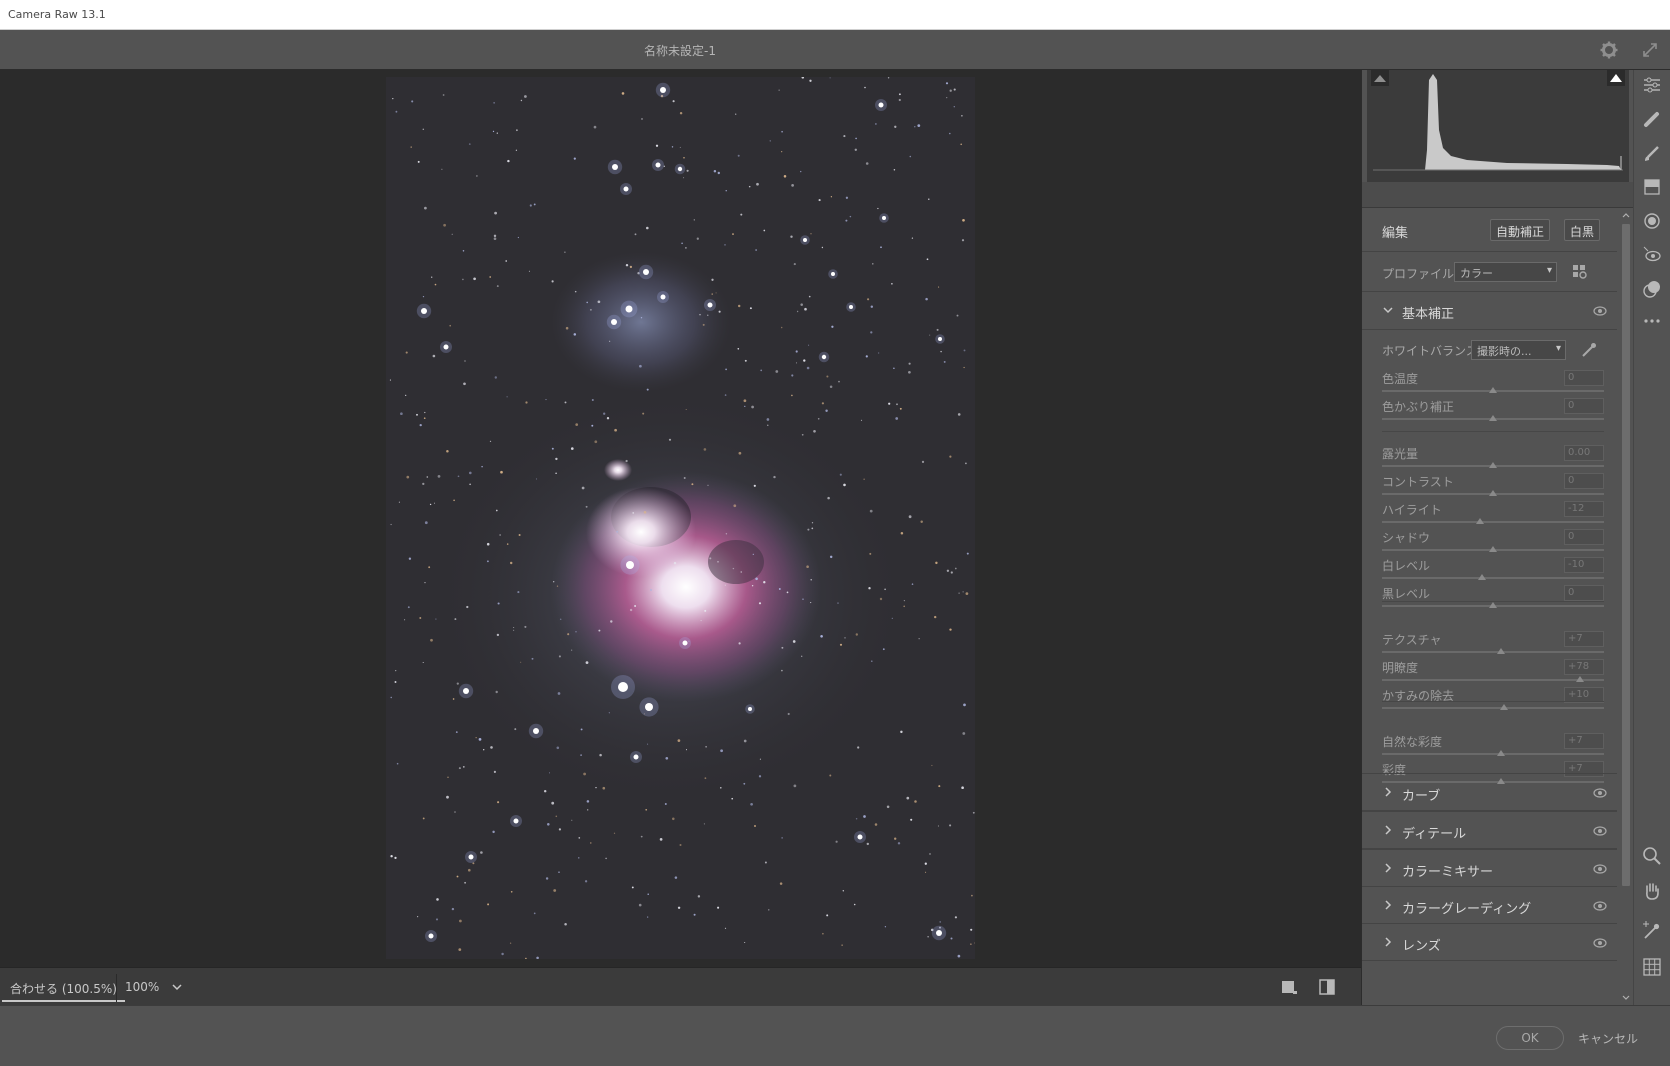  I want to click on slider-value-field: +78, so click(1584, 667).